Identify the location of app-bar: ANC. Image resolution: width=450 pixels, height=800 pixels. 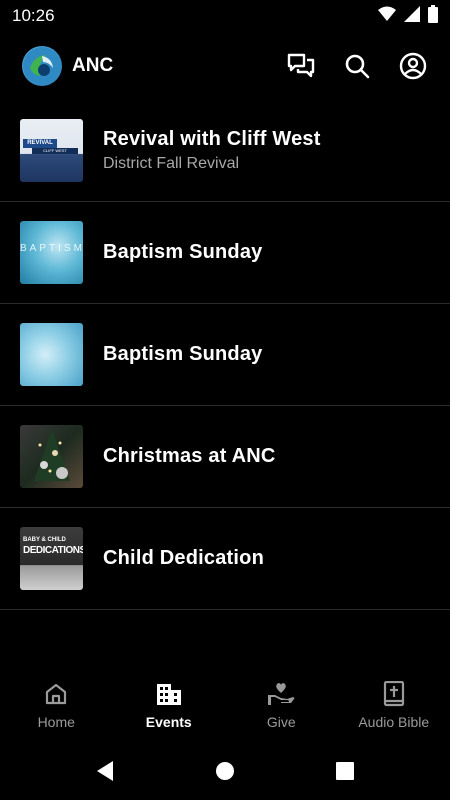
(225, 66).